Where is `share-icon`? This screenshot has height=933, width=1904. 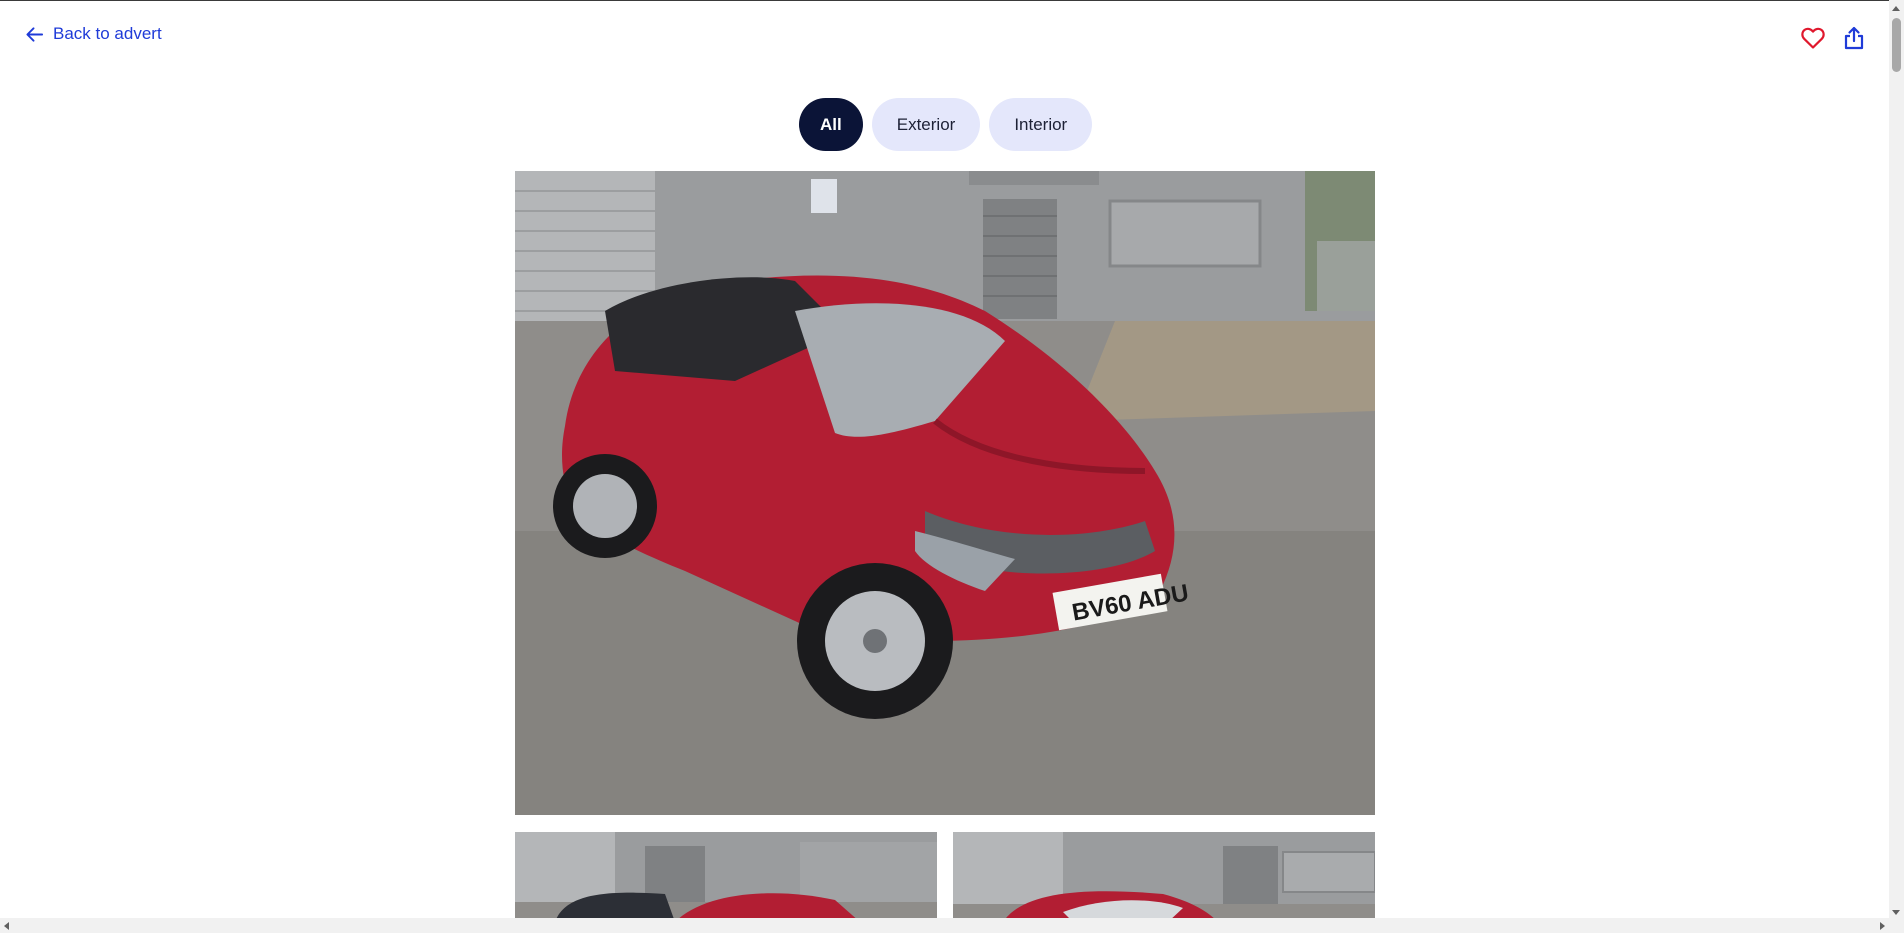
share-icon is located at coordinates (1854, 38).